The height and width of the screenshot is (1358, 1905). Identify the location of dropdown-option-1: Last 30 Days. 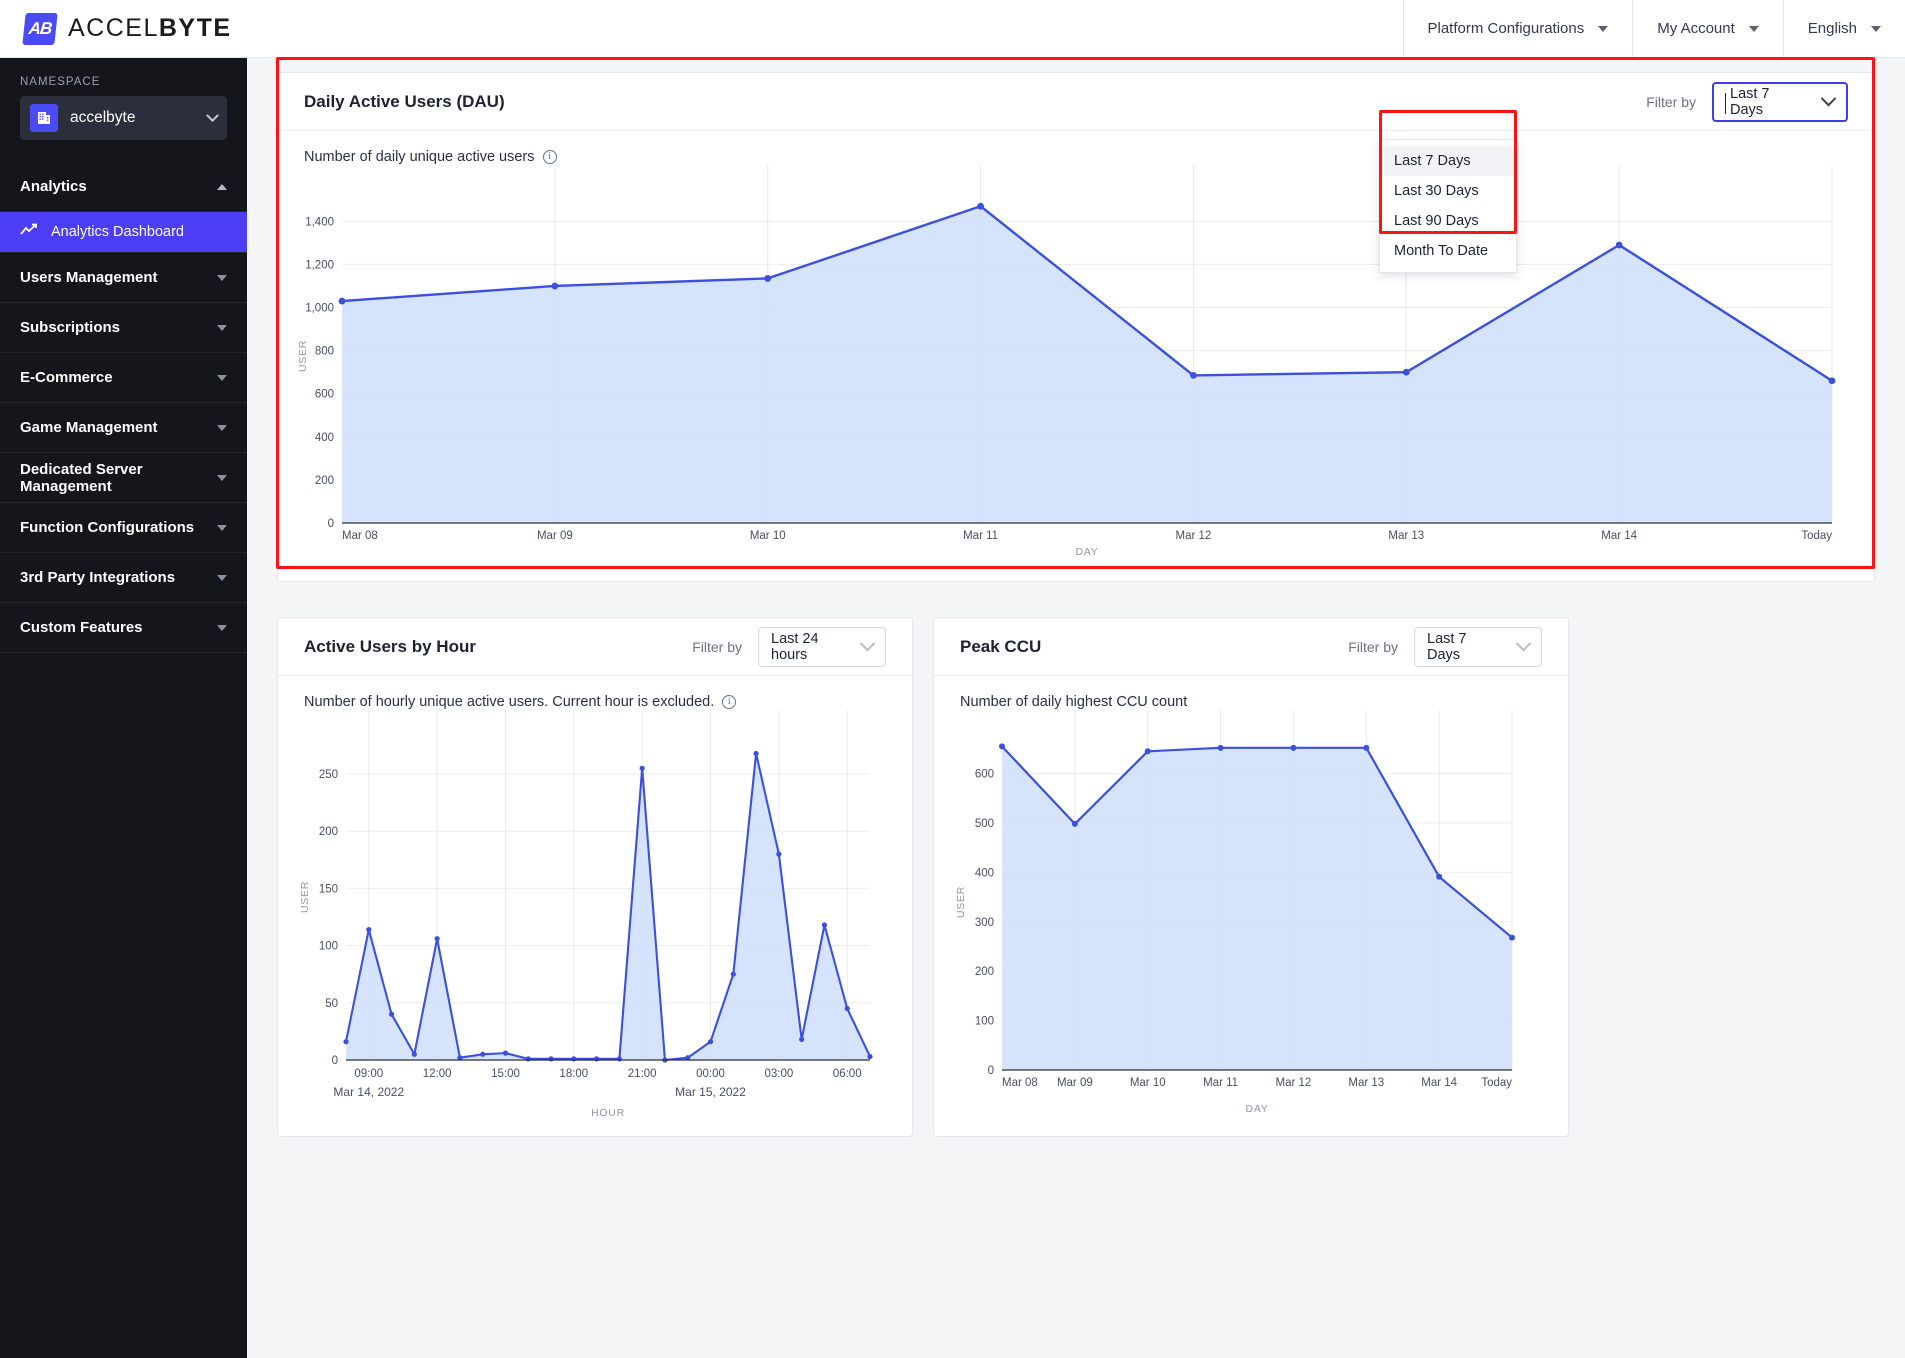
(1448, 191).